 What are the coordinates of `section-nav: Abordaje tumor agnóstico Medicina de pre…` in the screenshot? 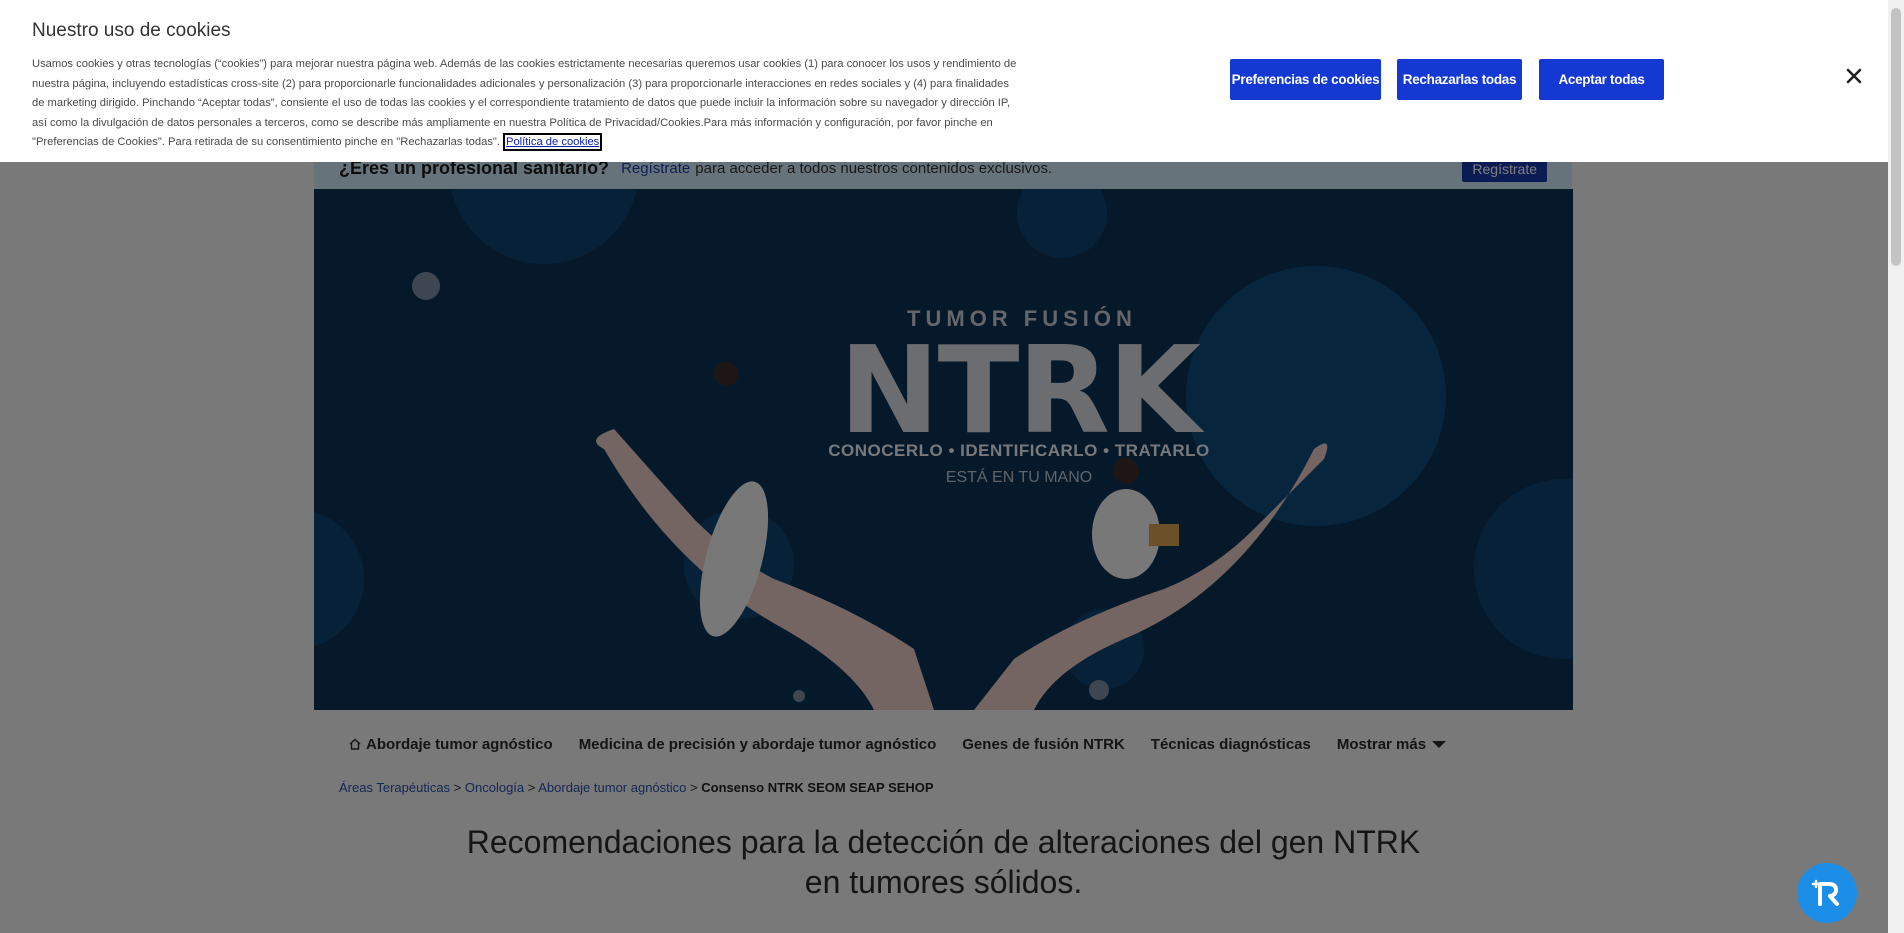 It's located at (943, 744).